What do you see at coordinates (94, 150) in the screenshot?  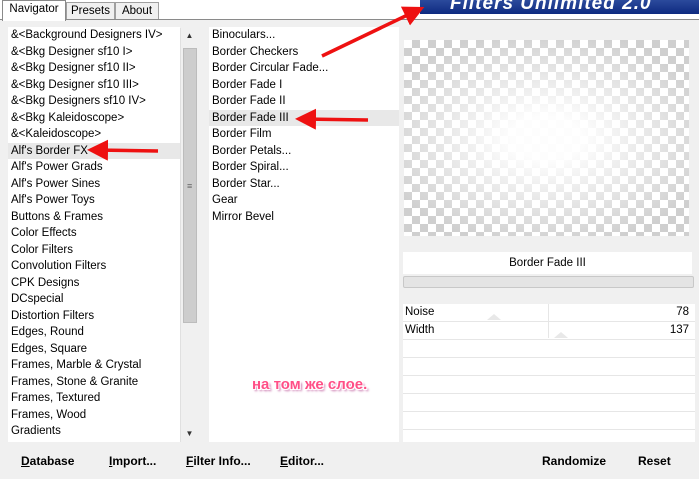 I see `category-list-item: Alf's Border FX` at bounding box center [94, 150].